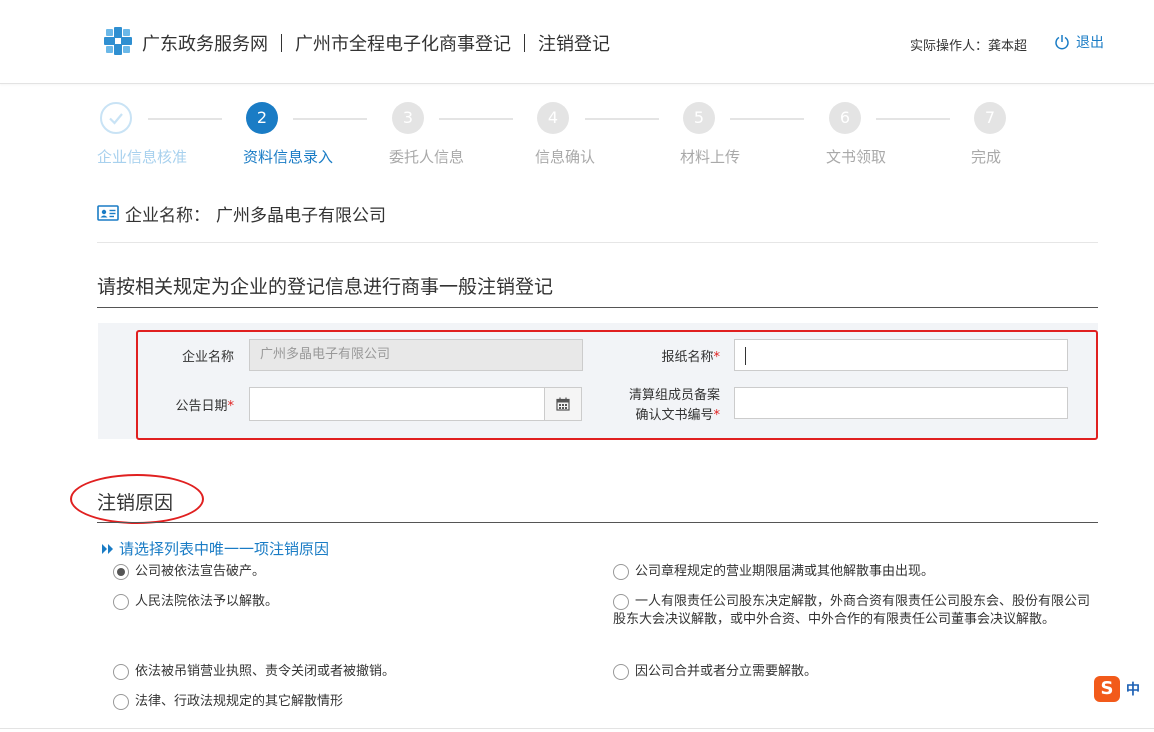 This screenshot has height=732, width=1154. I want to click on radio-checked, so click(121, 572).